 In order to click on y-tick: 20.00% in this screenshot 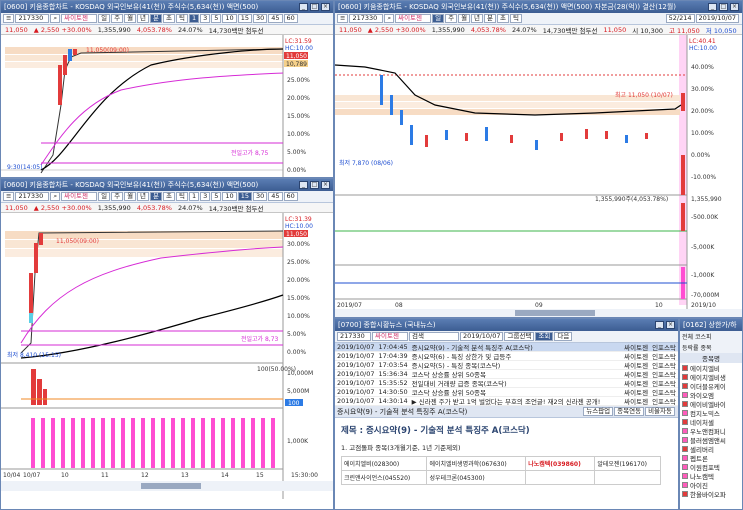, I will do `click(702, 111)`.